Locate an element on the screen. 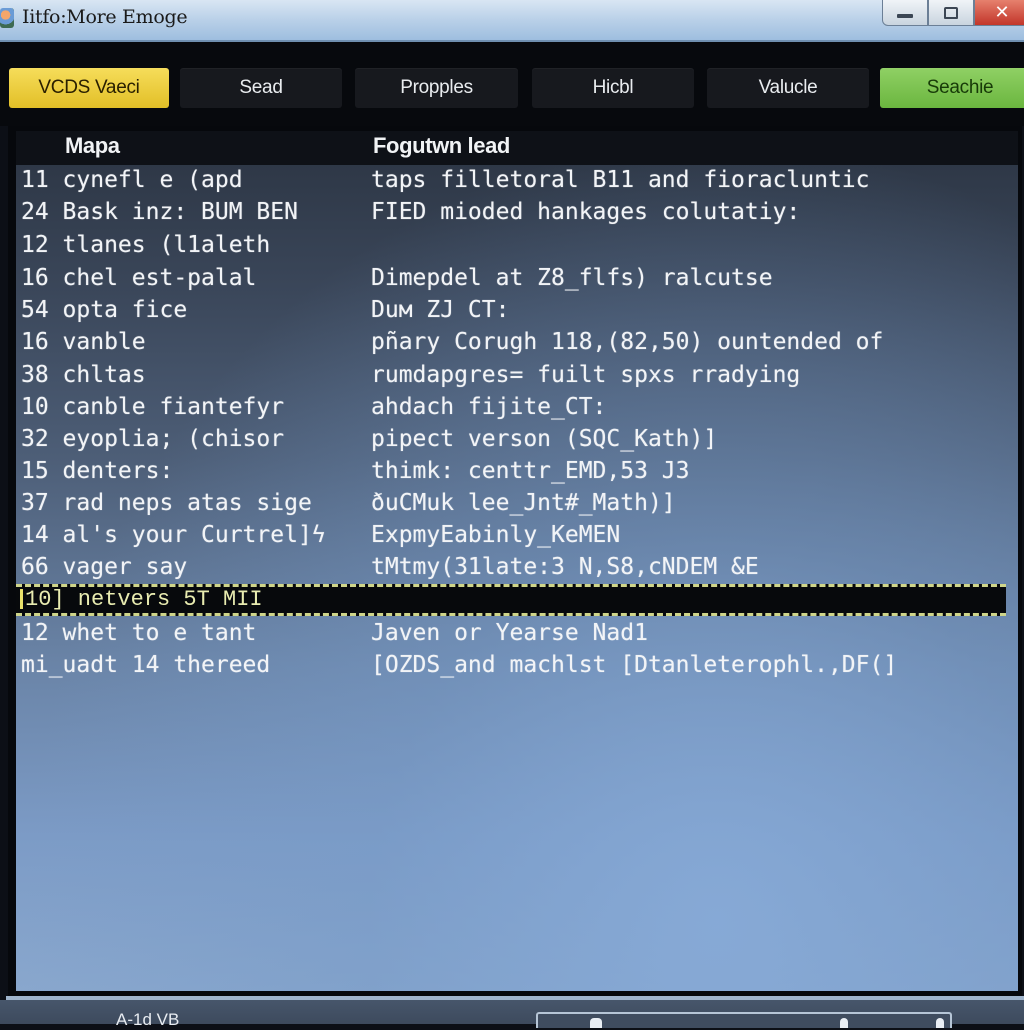 The width and height of the screenshot is (1024, 1030). close-icon: ✕ is located at coordinates (1002, 12).